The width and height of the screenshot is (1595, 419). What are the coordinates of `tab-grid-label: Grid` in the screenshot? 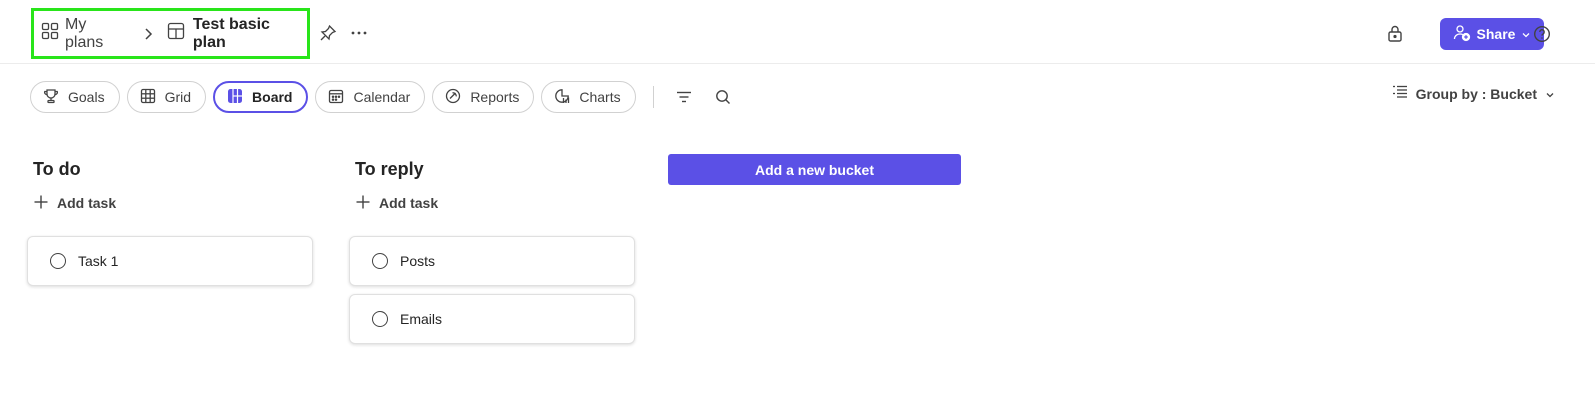 It's located at (178, 97).